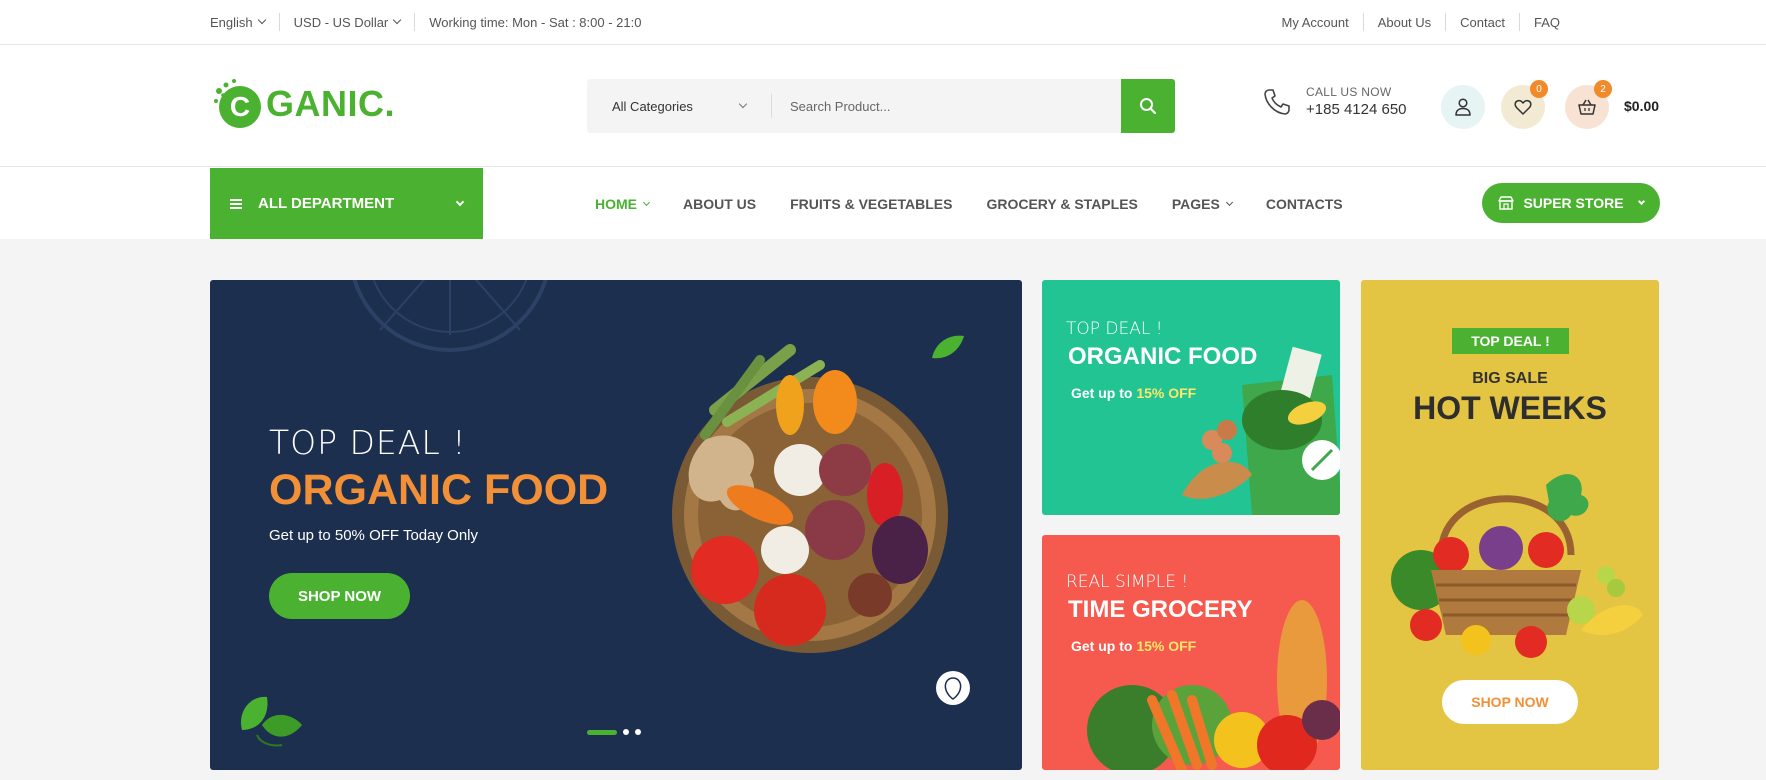 The width and height of the screenshot is (1766, 780). I want to click on hero-title: ORGANIC FOOD, so click(439, 490).